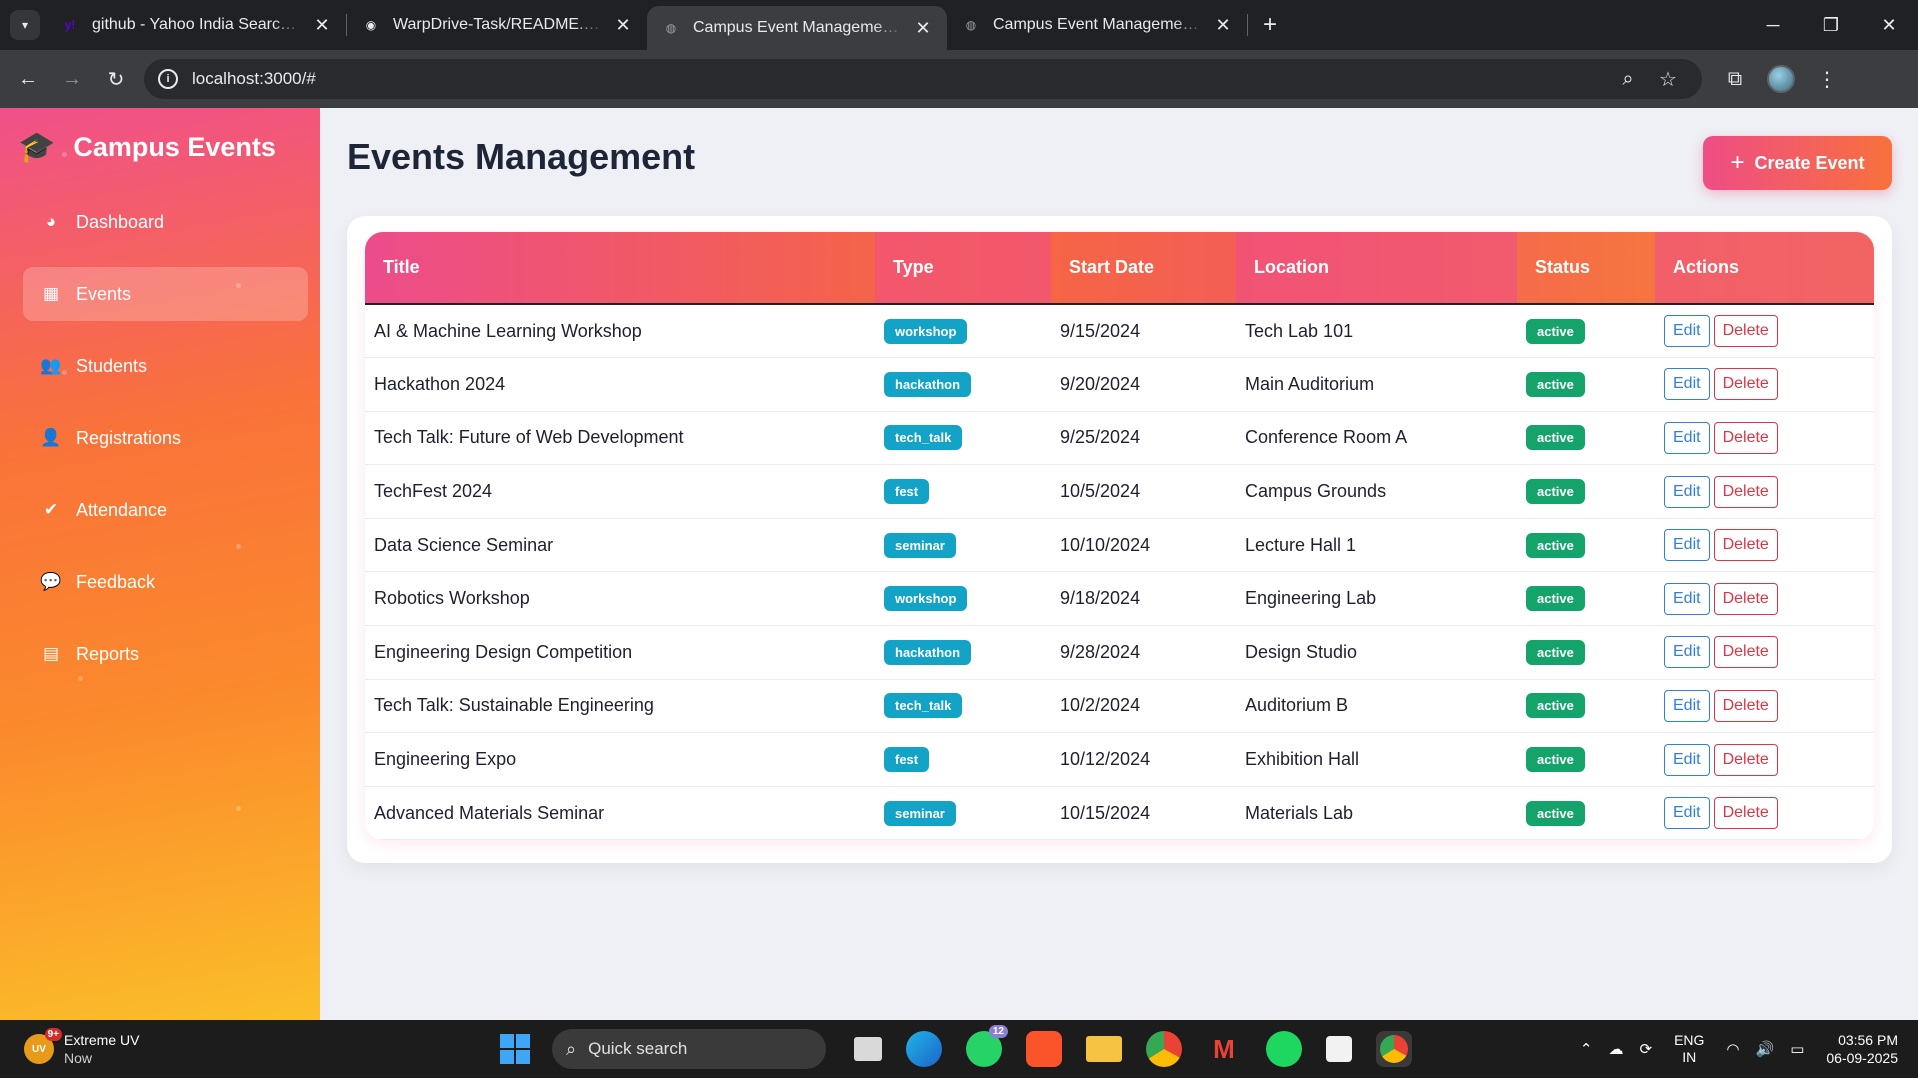 The height and width of the screenshot is (1078, 1918). Describe the element at coordinates (1394, 1049) in the screenshot. I see `chrome-dev-icon` at that location.